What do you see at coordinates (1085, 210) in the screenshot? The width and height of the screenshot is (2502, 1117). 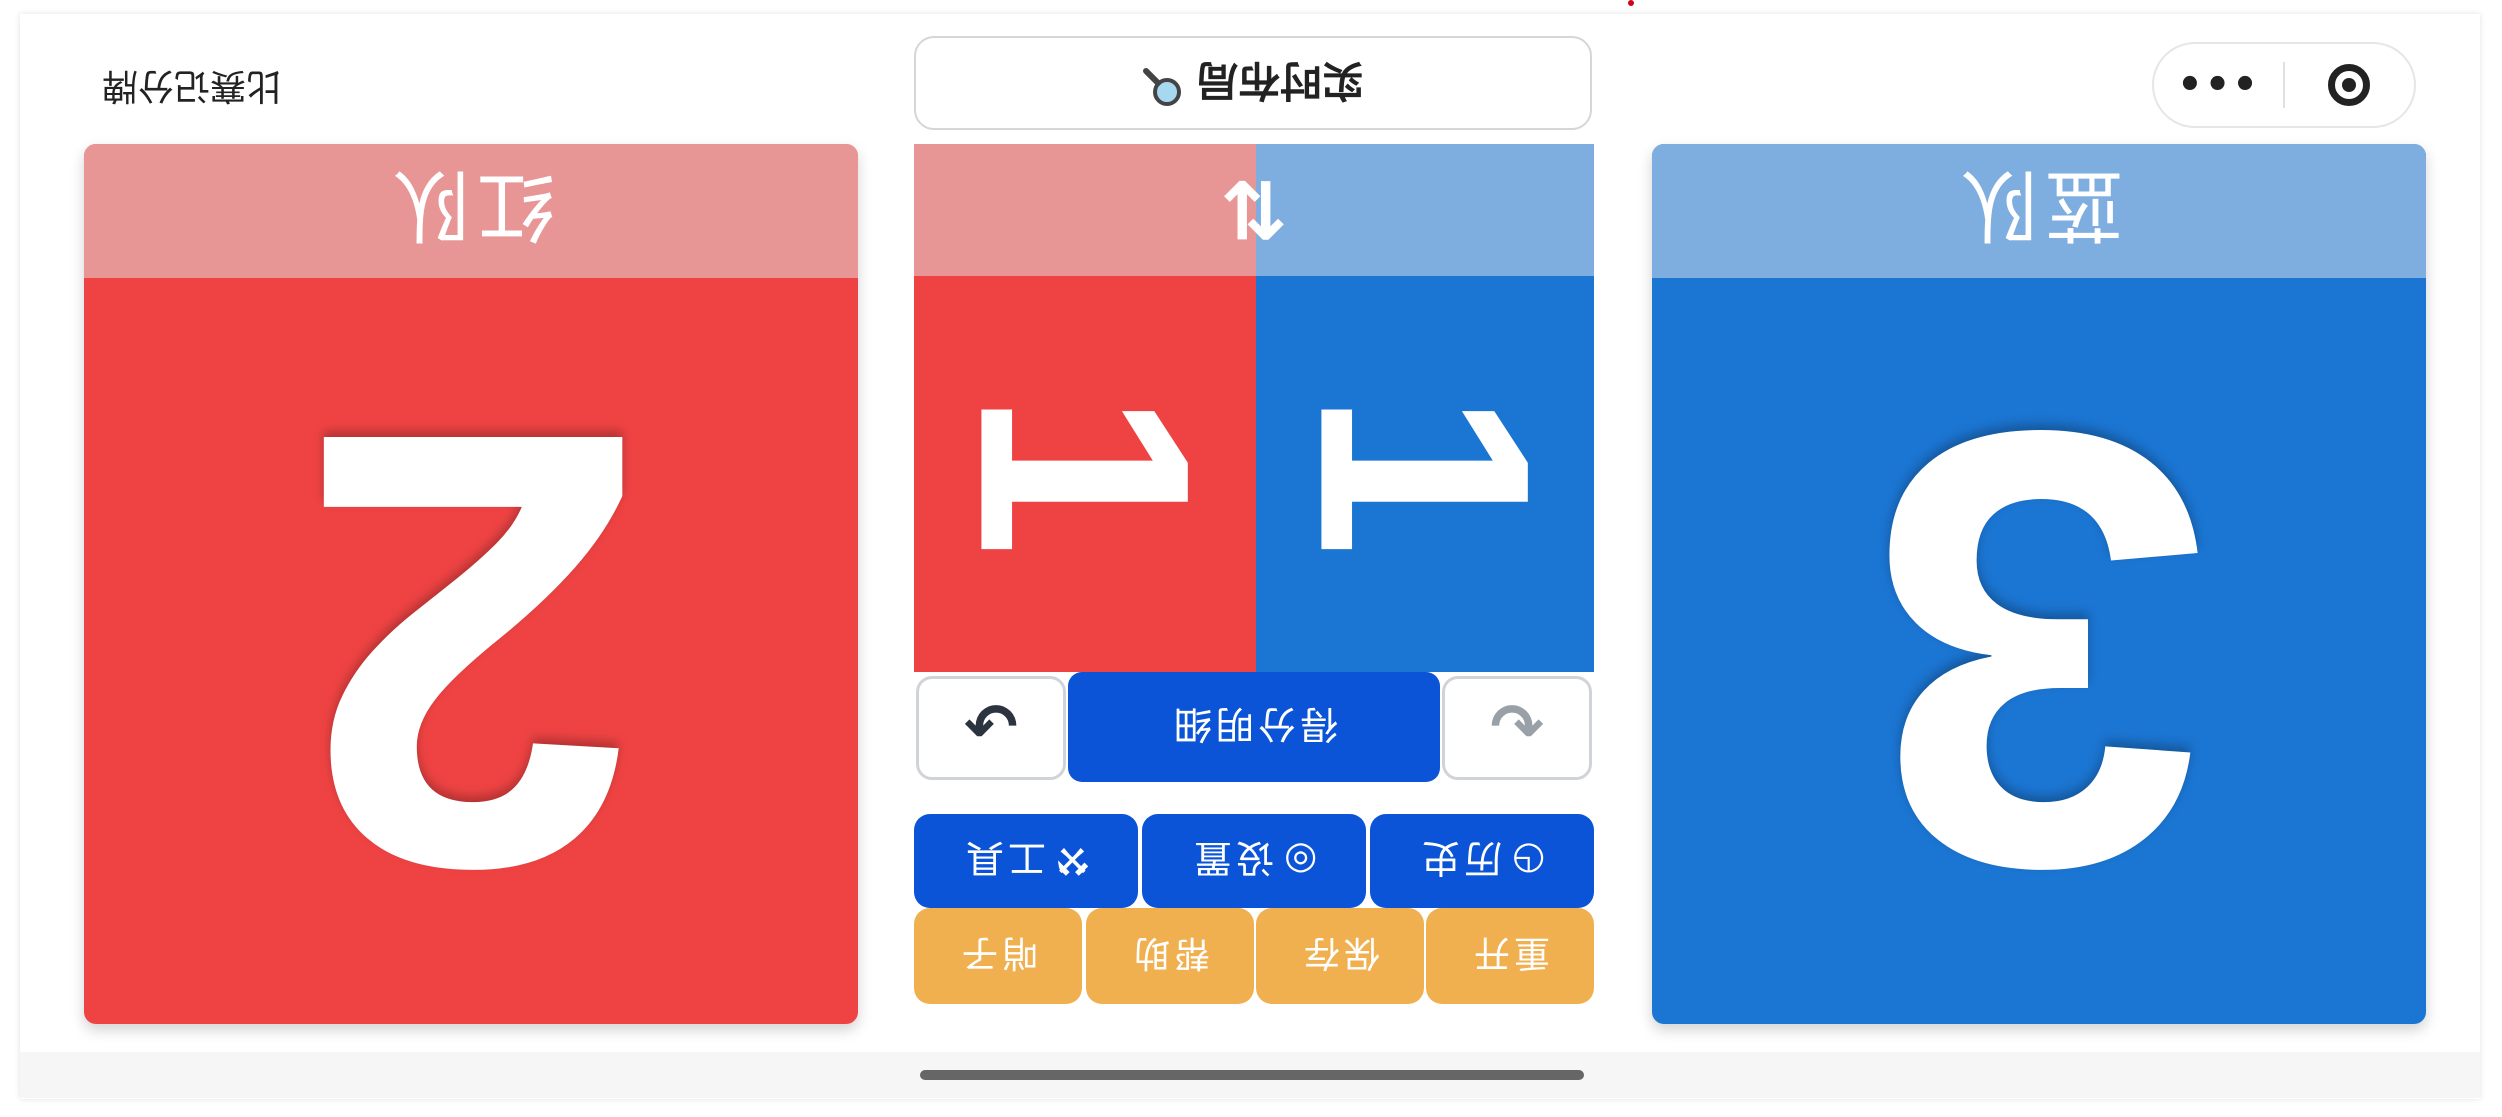 I see `sets-header-red` at bounding box center [1085, 210].